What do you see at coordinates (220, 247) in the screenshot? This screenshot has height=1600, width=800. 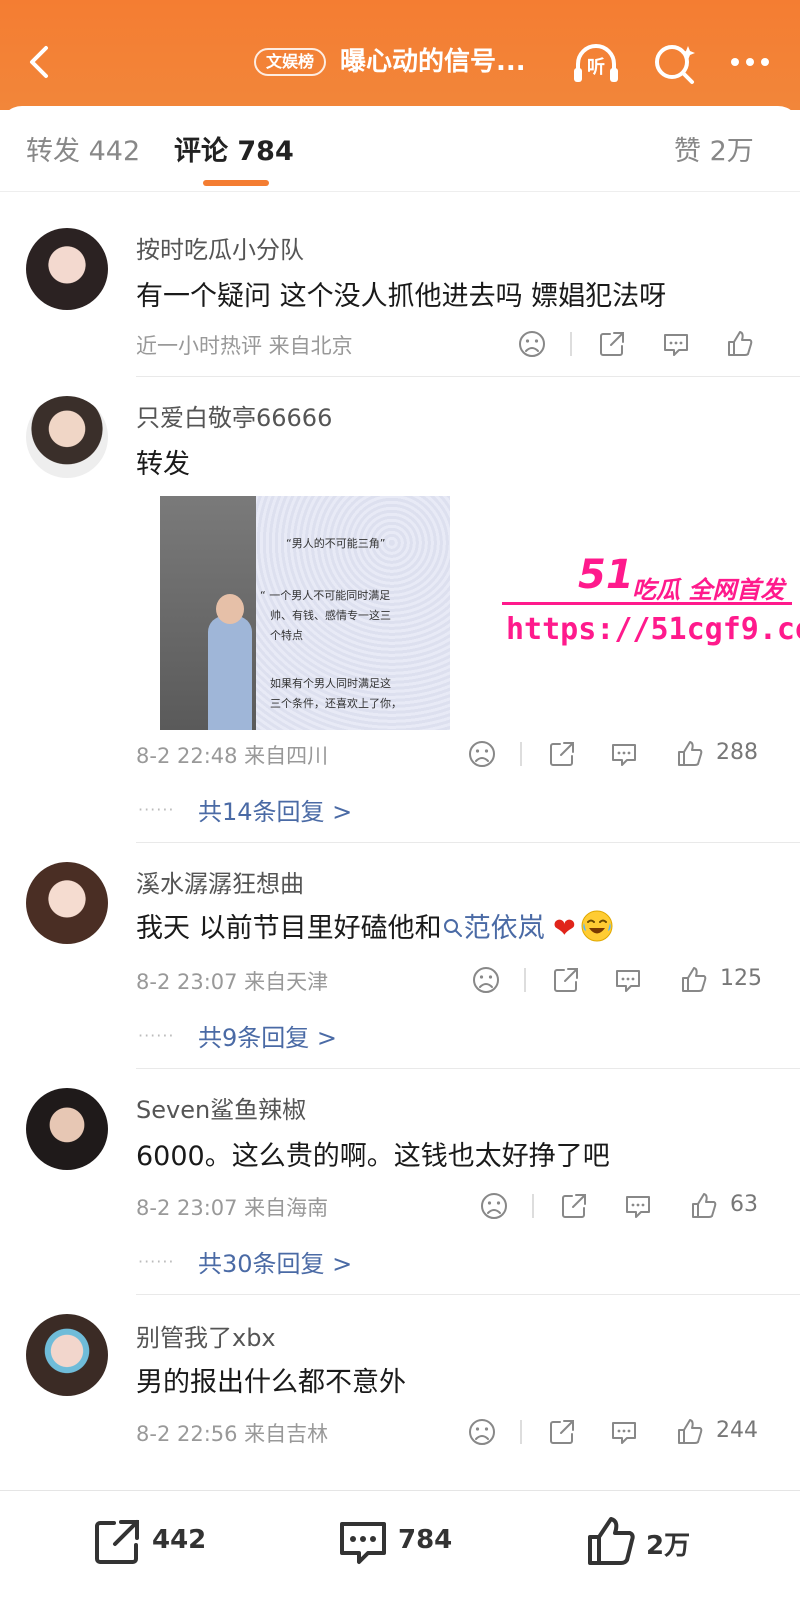 I see `comment-username: 按时吃瓜小分队` at bounding box center [220, 247].